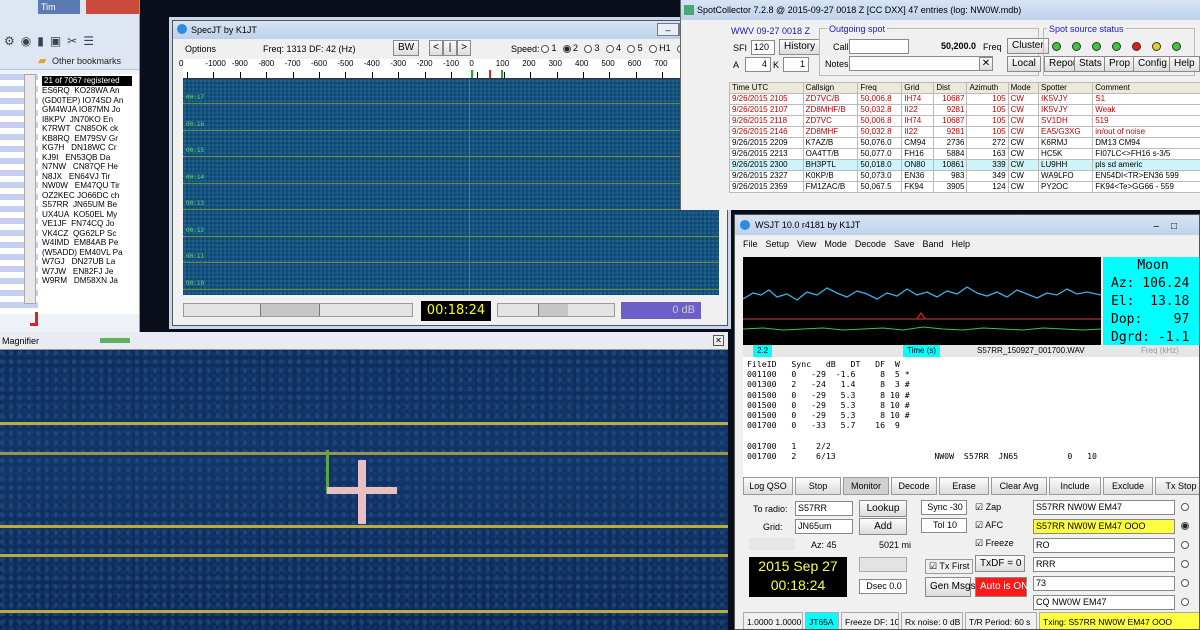  I want to click on auto-on-button: Auto is ON, so click(1001, 587).